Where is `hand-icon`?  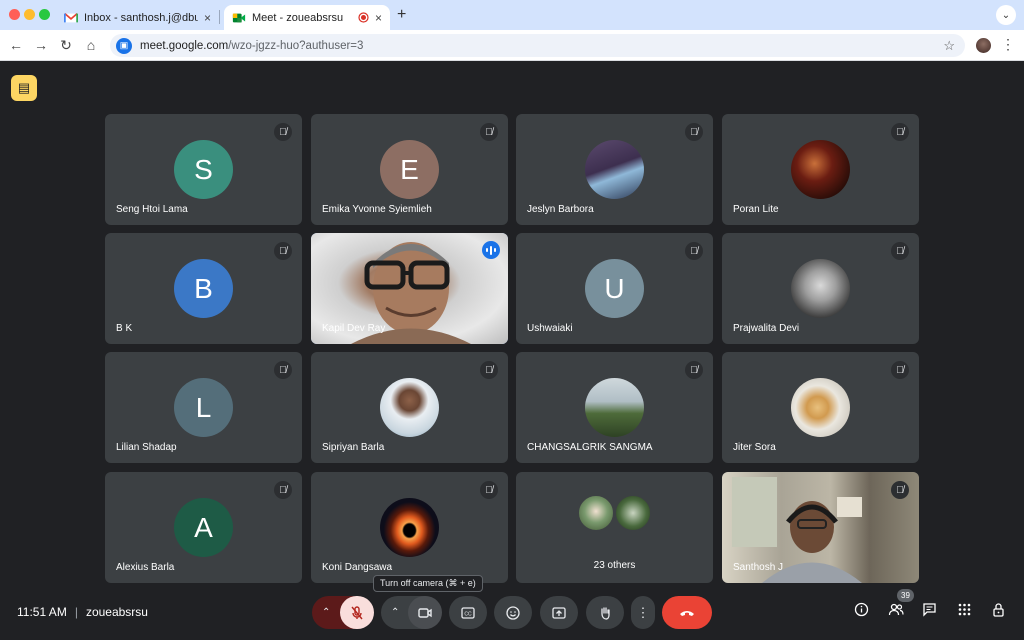
hand-icon is located at coordinates (605, 613).